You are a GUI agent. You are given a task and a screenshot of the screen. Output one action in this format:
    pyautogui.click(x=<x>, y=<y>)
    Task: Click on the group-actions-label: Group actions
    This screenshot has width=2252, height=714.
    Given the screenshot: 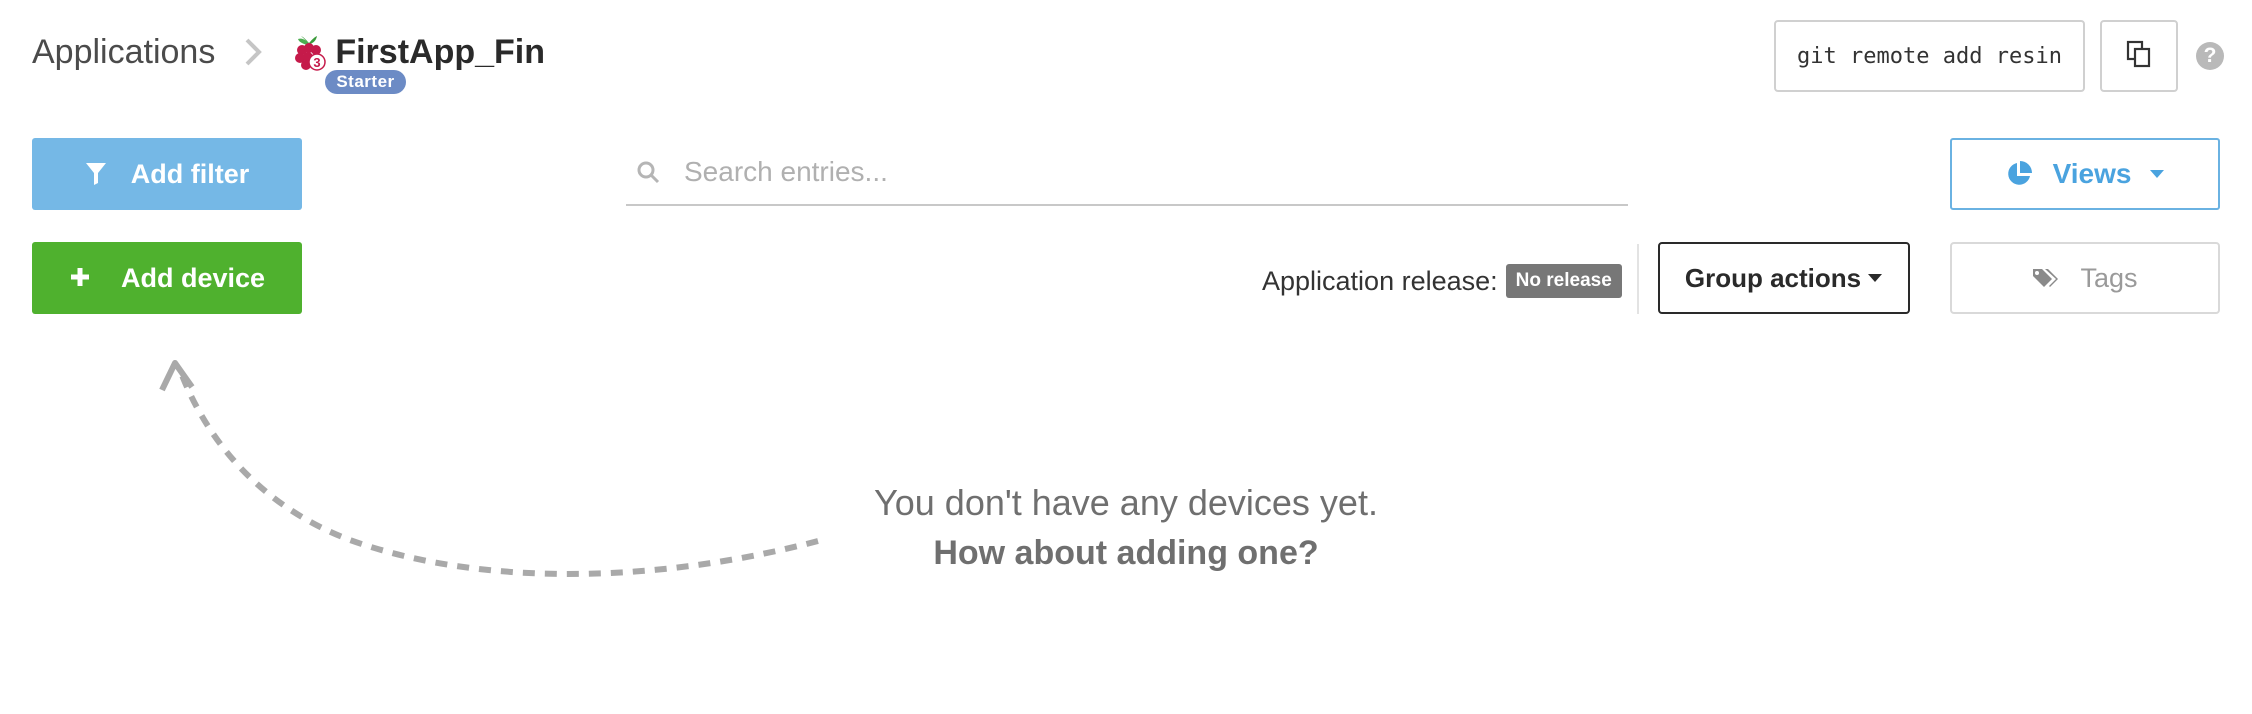 What is the action you would take?
    pyautogui.click(x=1773, y=277)
    